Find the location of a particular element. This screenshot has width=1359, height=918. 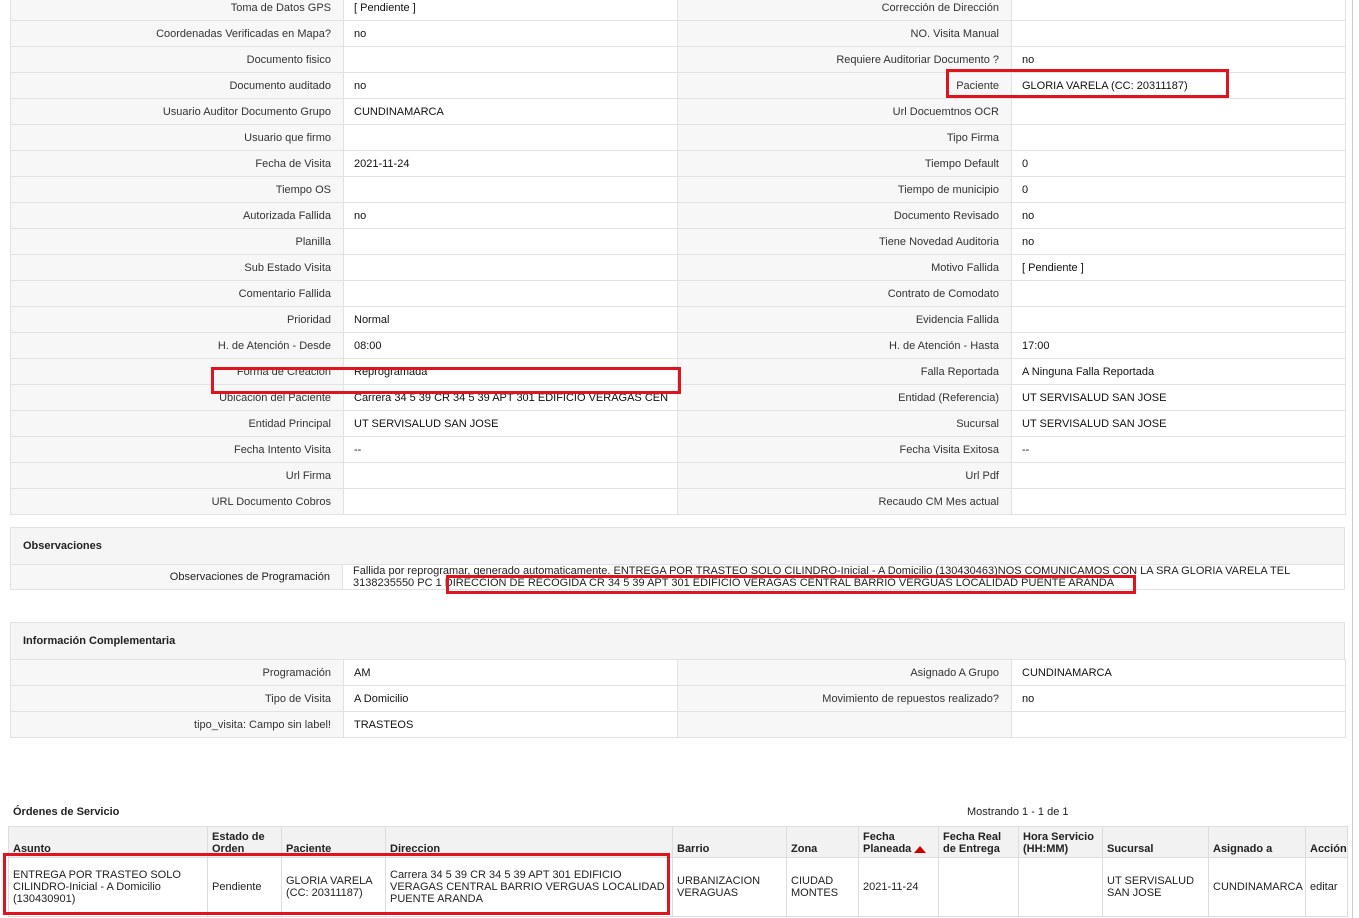

value-coordenadas-verificadas-en-mapa: no is located at coordinates (510, 33).